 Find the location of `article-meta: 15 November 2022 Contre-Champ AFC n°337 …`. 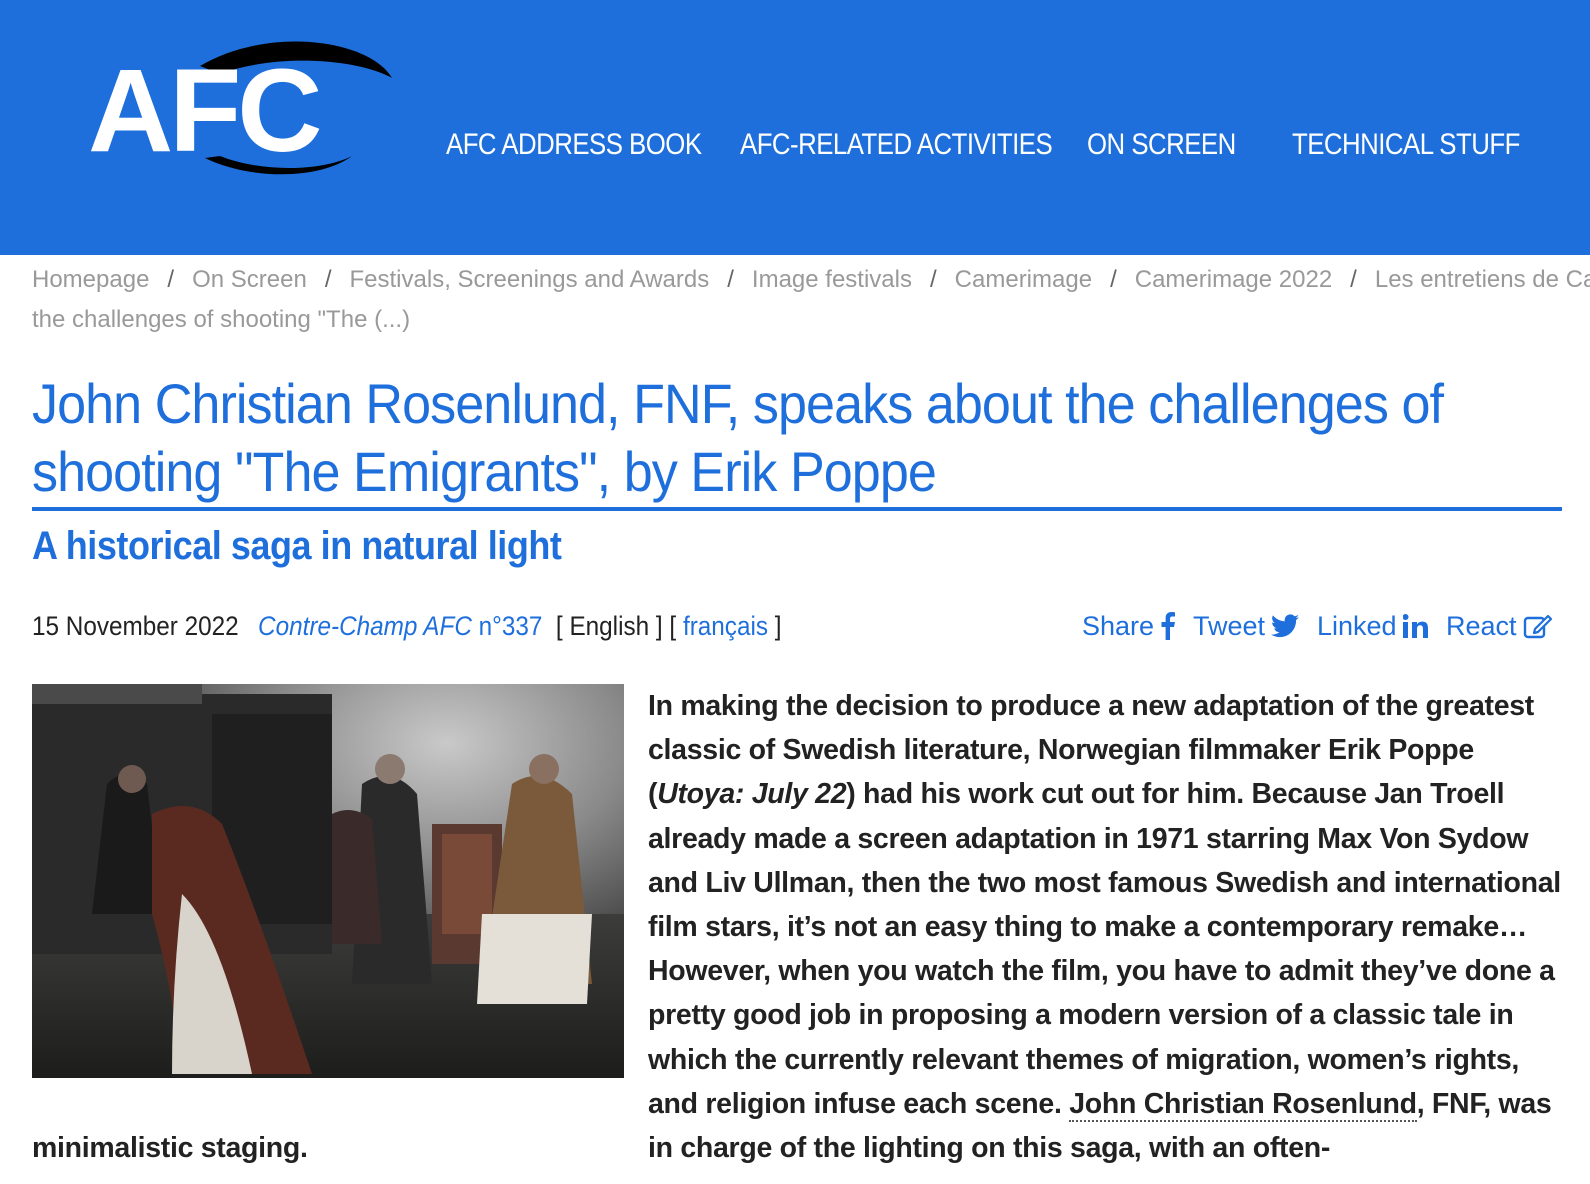

article-meta: 15 November 2022 Contre-Champ AFC n°337 … is located at coordinates (407, 626).